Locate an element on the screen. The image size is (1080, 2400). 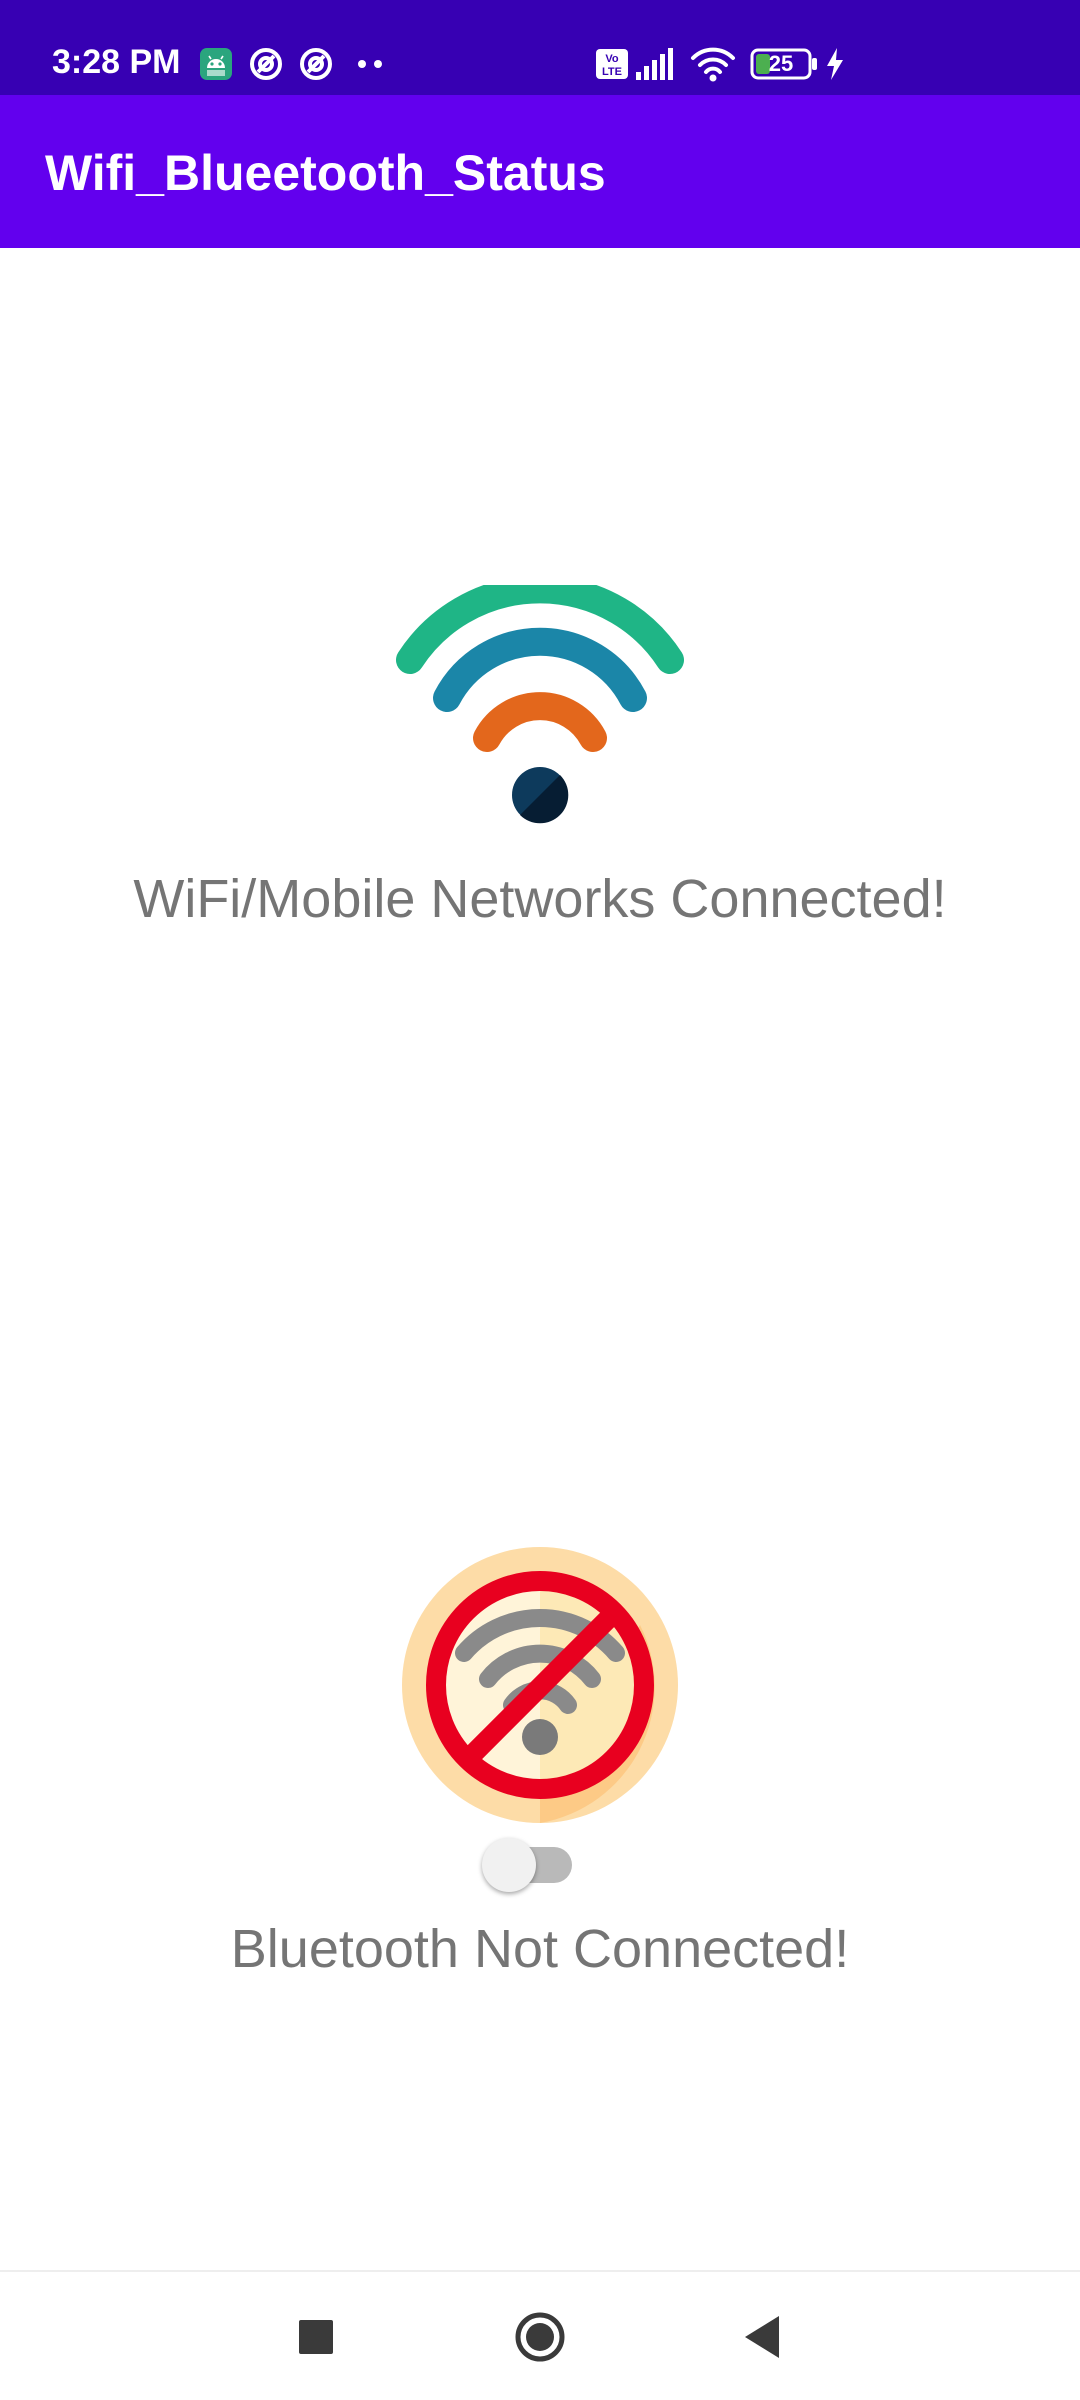
status-time: 3:28 PM is located at coordinates (116, 62).